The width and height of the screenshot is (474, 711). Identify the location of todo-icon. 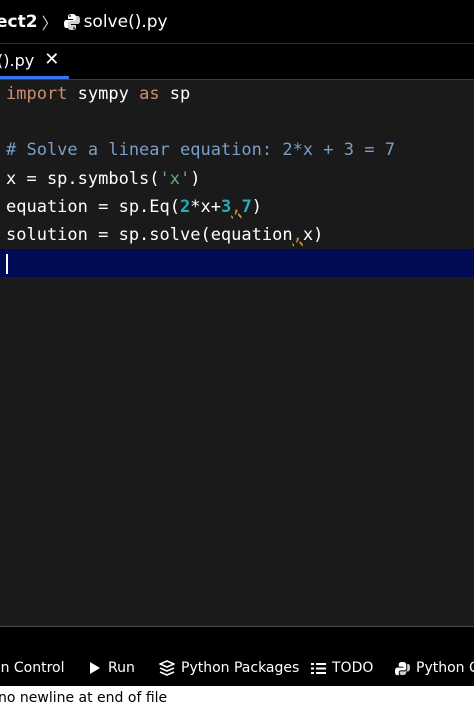
(318, 668).